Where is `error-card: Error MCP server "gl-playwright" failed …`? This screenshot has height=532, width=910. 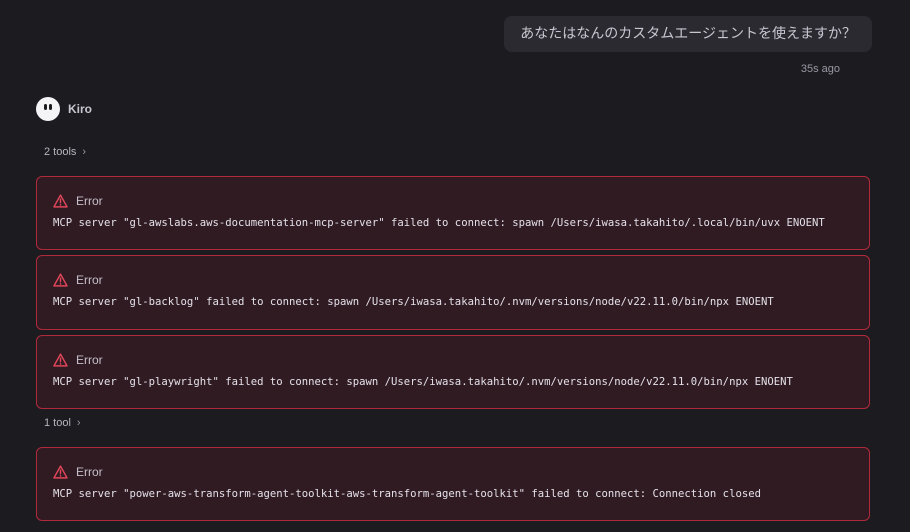
error-card: Error MCP server "gl-playwright" failed … is located at coordinates (453, 372).